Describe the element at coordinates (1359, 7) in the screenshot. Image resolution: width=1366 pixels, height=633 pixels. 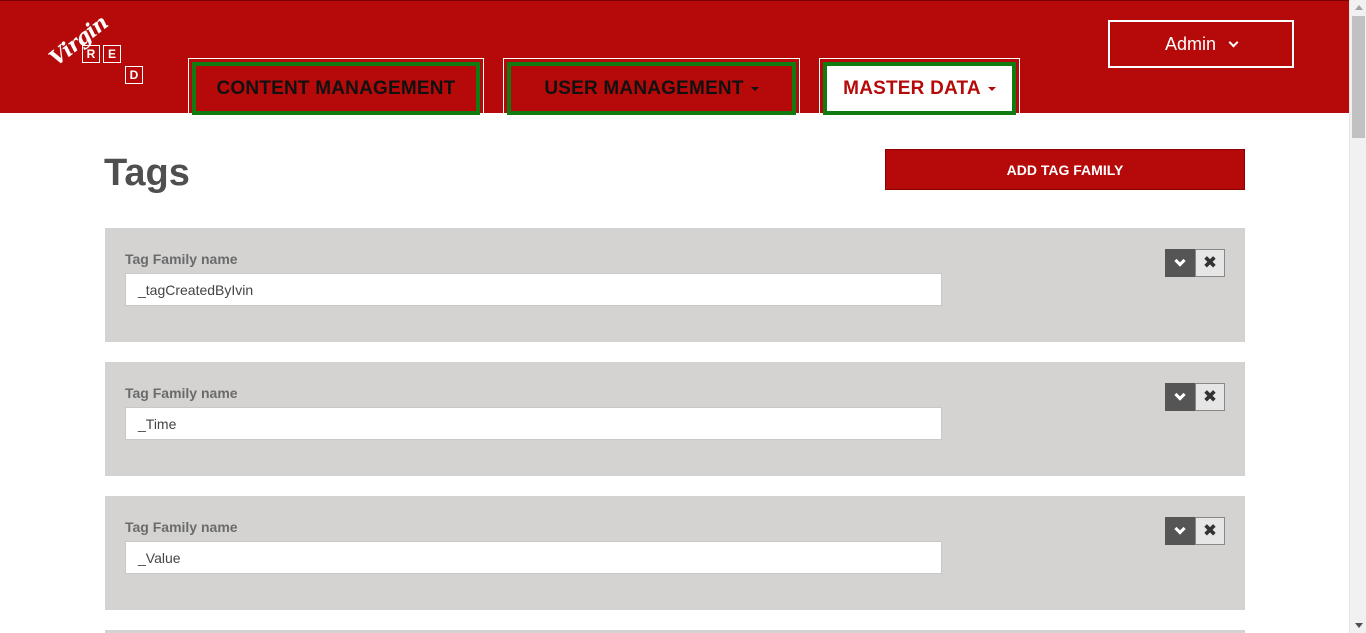
I see `scroll-up-arrow-icon` at that location.